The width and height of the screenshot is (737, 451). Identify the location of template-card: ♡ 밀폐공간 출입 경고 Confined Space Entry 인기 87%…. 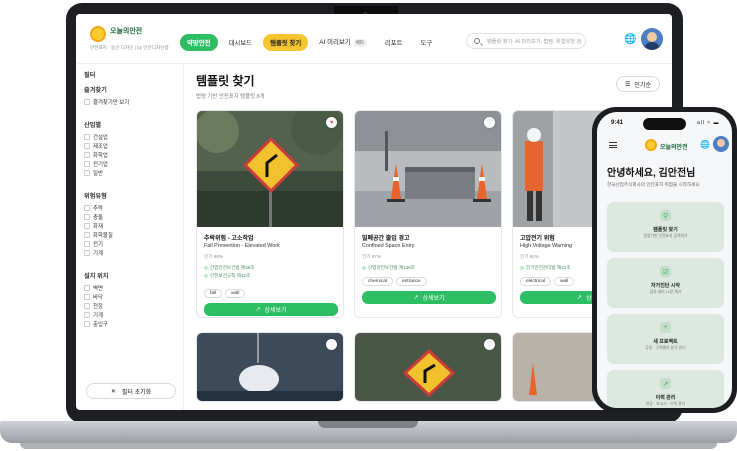
(428, 214).